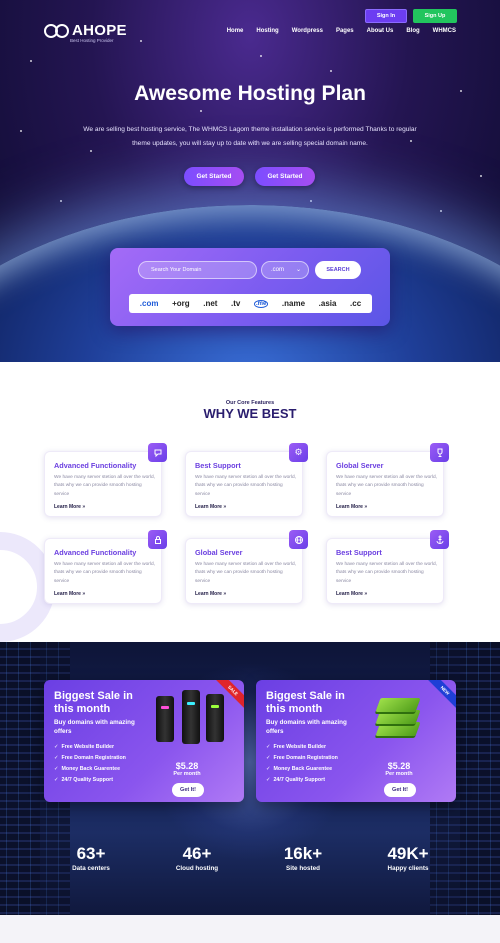  Describe the element at coordinates (235, 31) in the screenshot. I see `nav-home: Home` at that location.